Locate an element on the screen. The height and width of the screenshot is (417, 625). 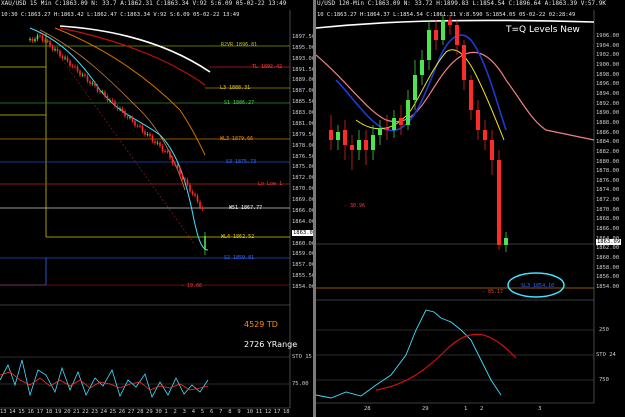
left-time-tick: 12 is located at coordinates (268, 412).